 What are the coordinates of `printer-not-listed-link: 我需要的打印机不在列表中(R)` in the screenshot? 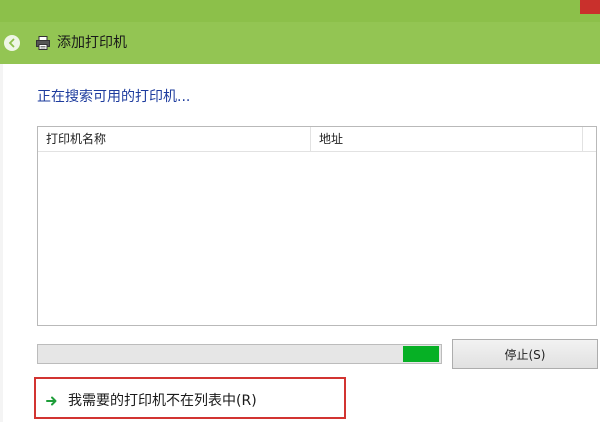 It's located at (151, 401).